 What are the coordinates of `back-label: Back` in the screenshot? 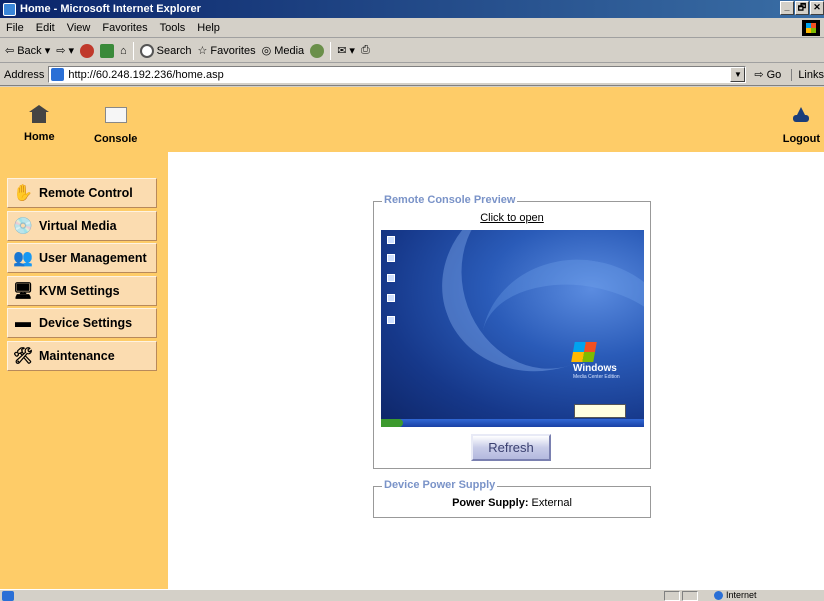 It's located at (29, 50).